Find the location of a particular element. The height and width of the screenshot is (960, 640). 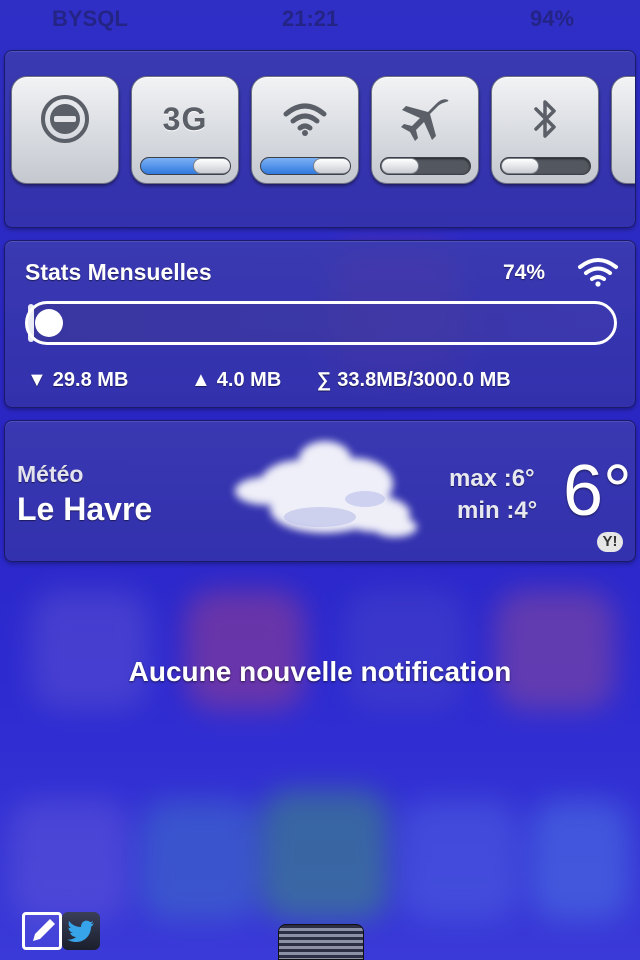

upload-stat: ▲ 4.0 MB is located at coordinates (236, 380).